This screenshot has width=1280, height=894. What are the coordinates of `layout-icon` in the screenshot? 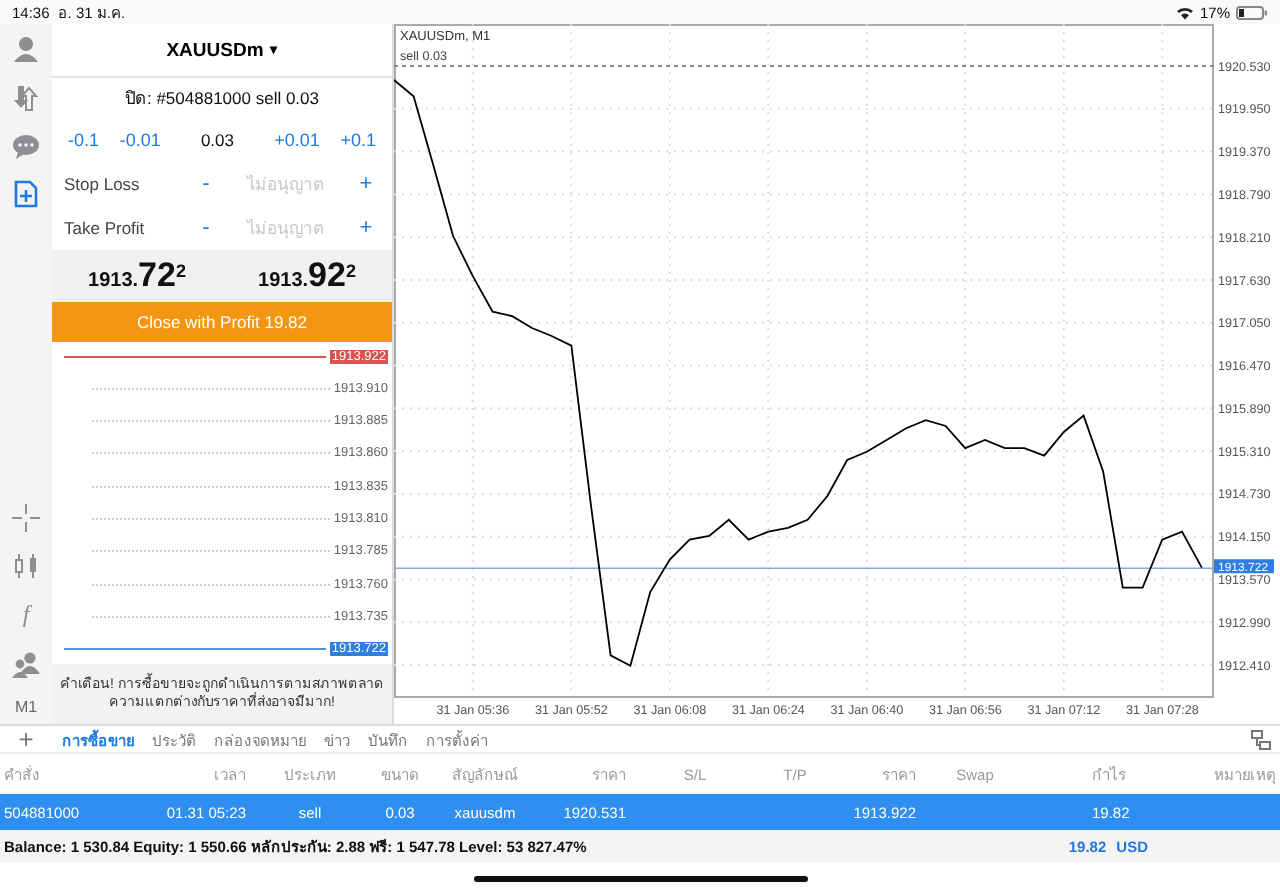 It's located at (1261, 739).